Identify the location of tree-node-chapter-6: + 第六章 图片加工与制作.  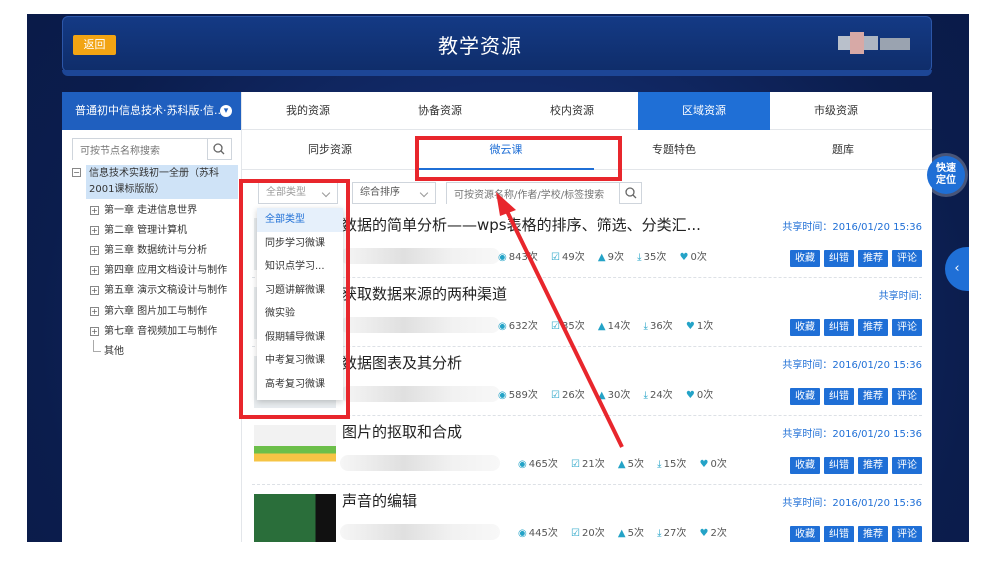
(148, 312).